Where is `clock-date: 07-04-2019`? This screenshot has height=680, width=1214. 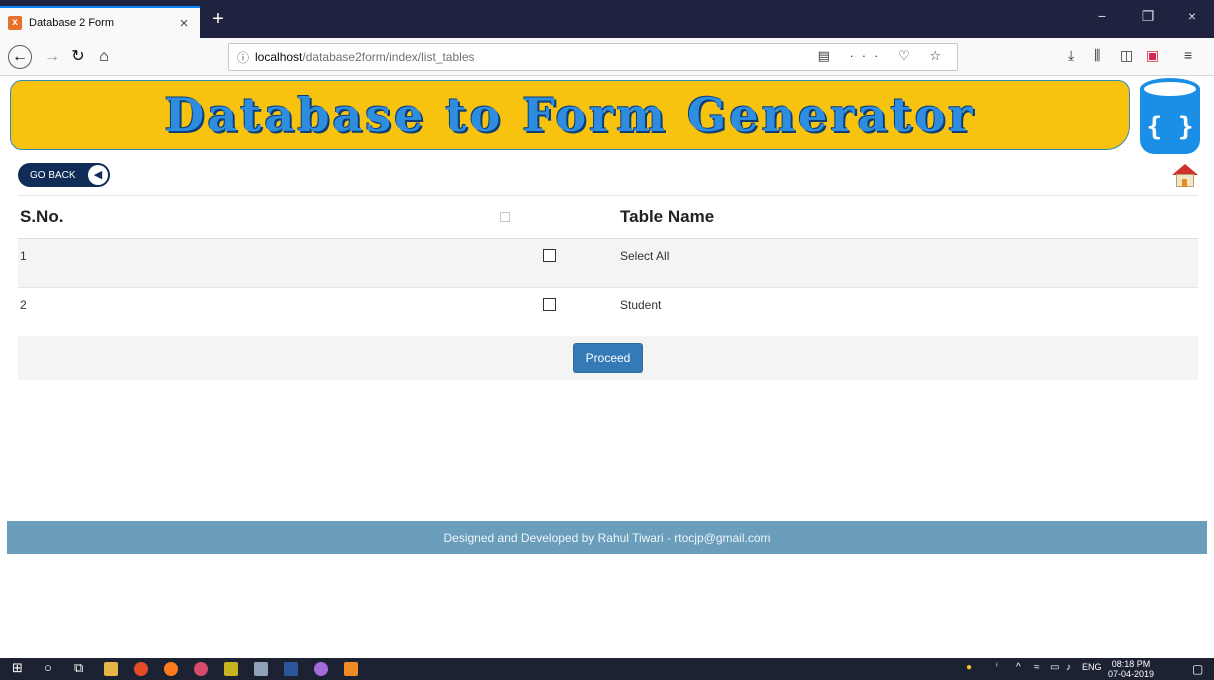
clock-date: 07-04-2019 is located at coordinates (1131, 674).